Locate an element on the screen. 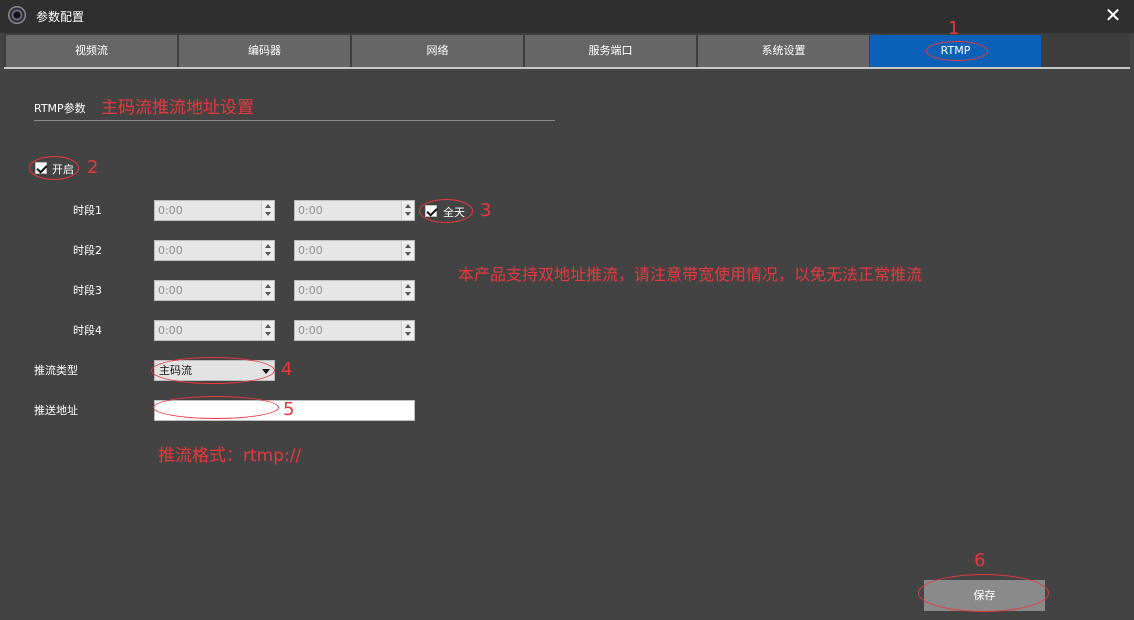  annotation-marker-1: 1 is located at coordinates (954, 28).